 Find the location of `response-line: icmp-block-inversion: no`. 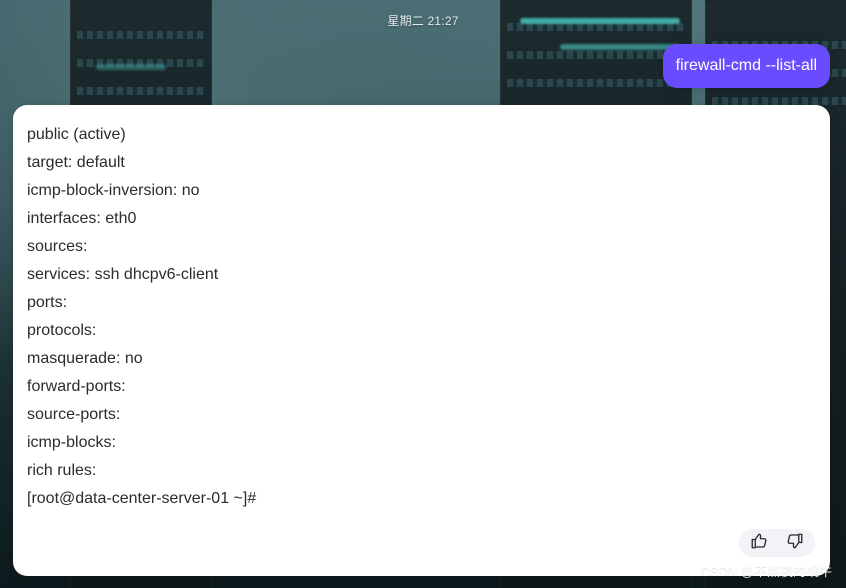

response-line: icmp-block-inversion: no is located at coordinates (113, 190).